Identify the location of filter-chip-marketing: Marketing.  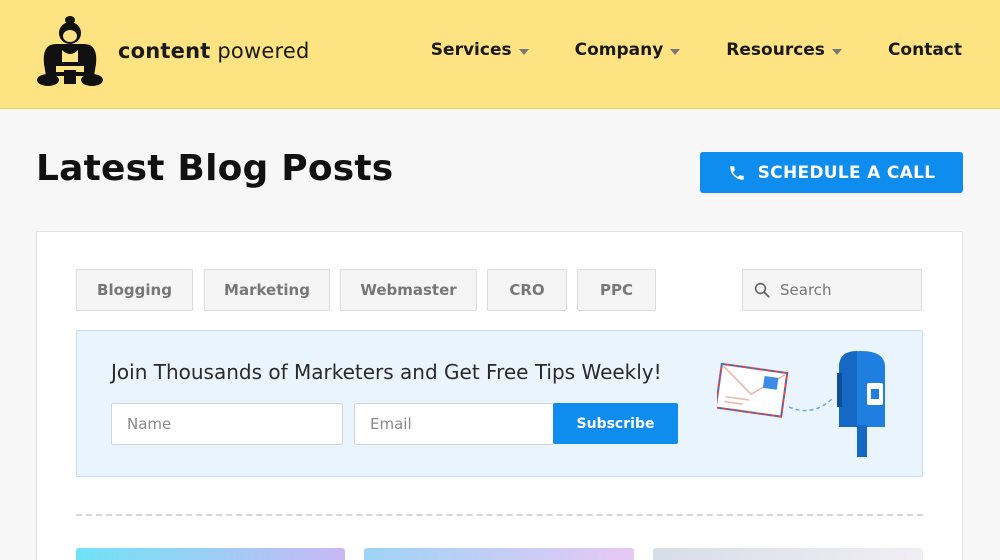
(267, 290).